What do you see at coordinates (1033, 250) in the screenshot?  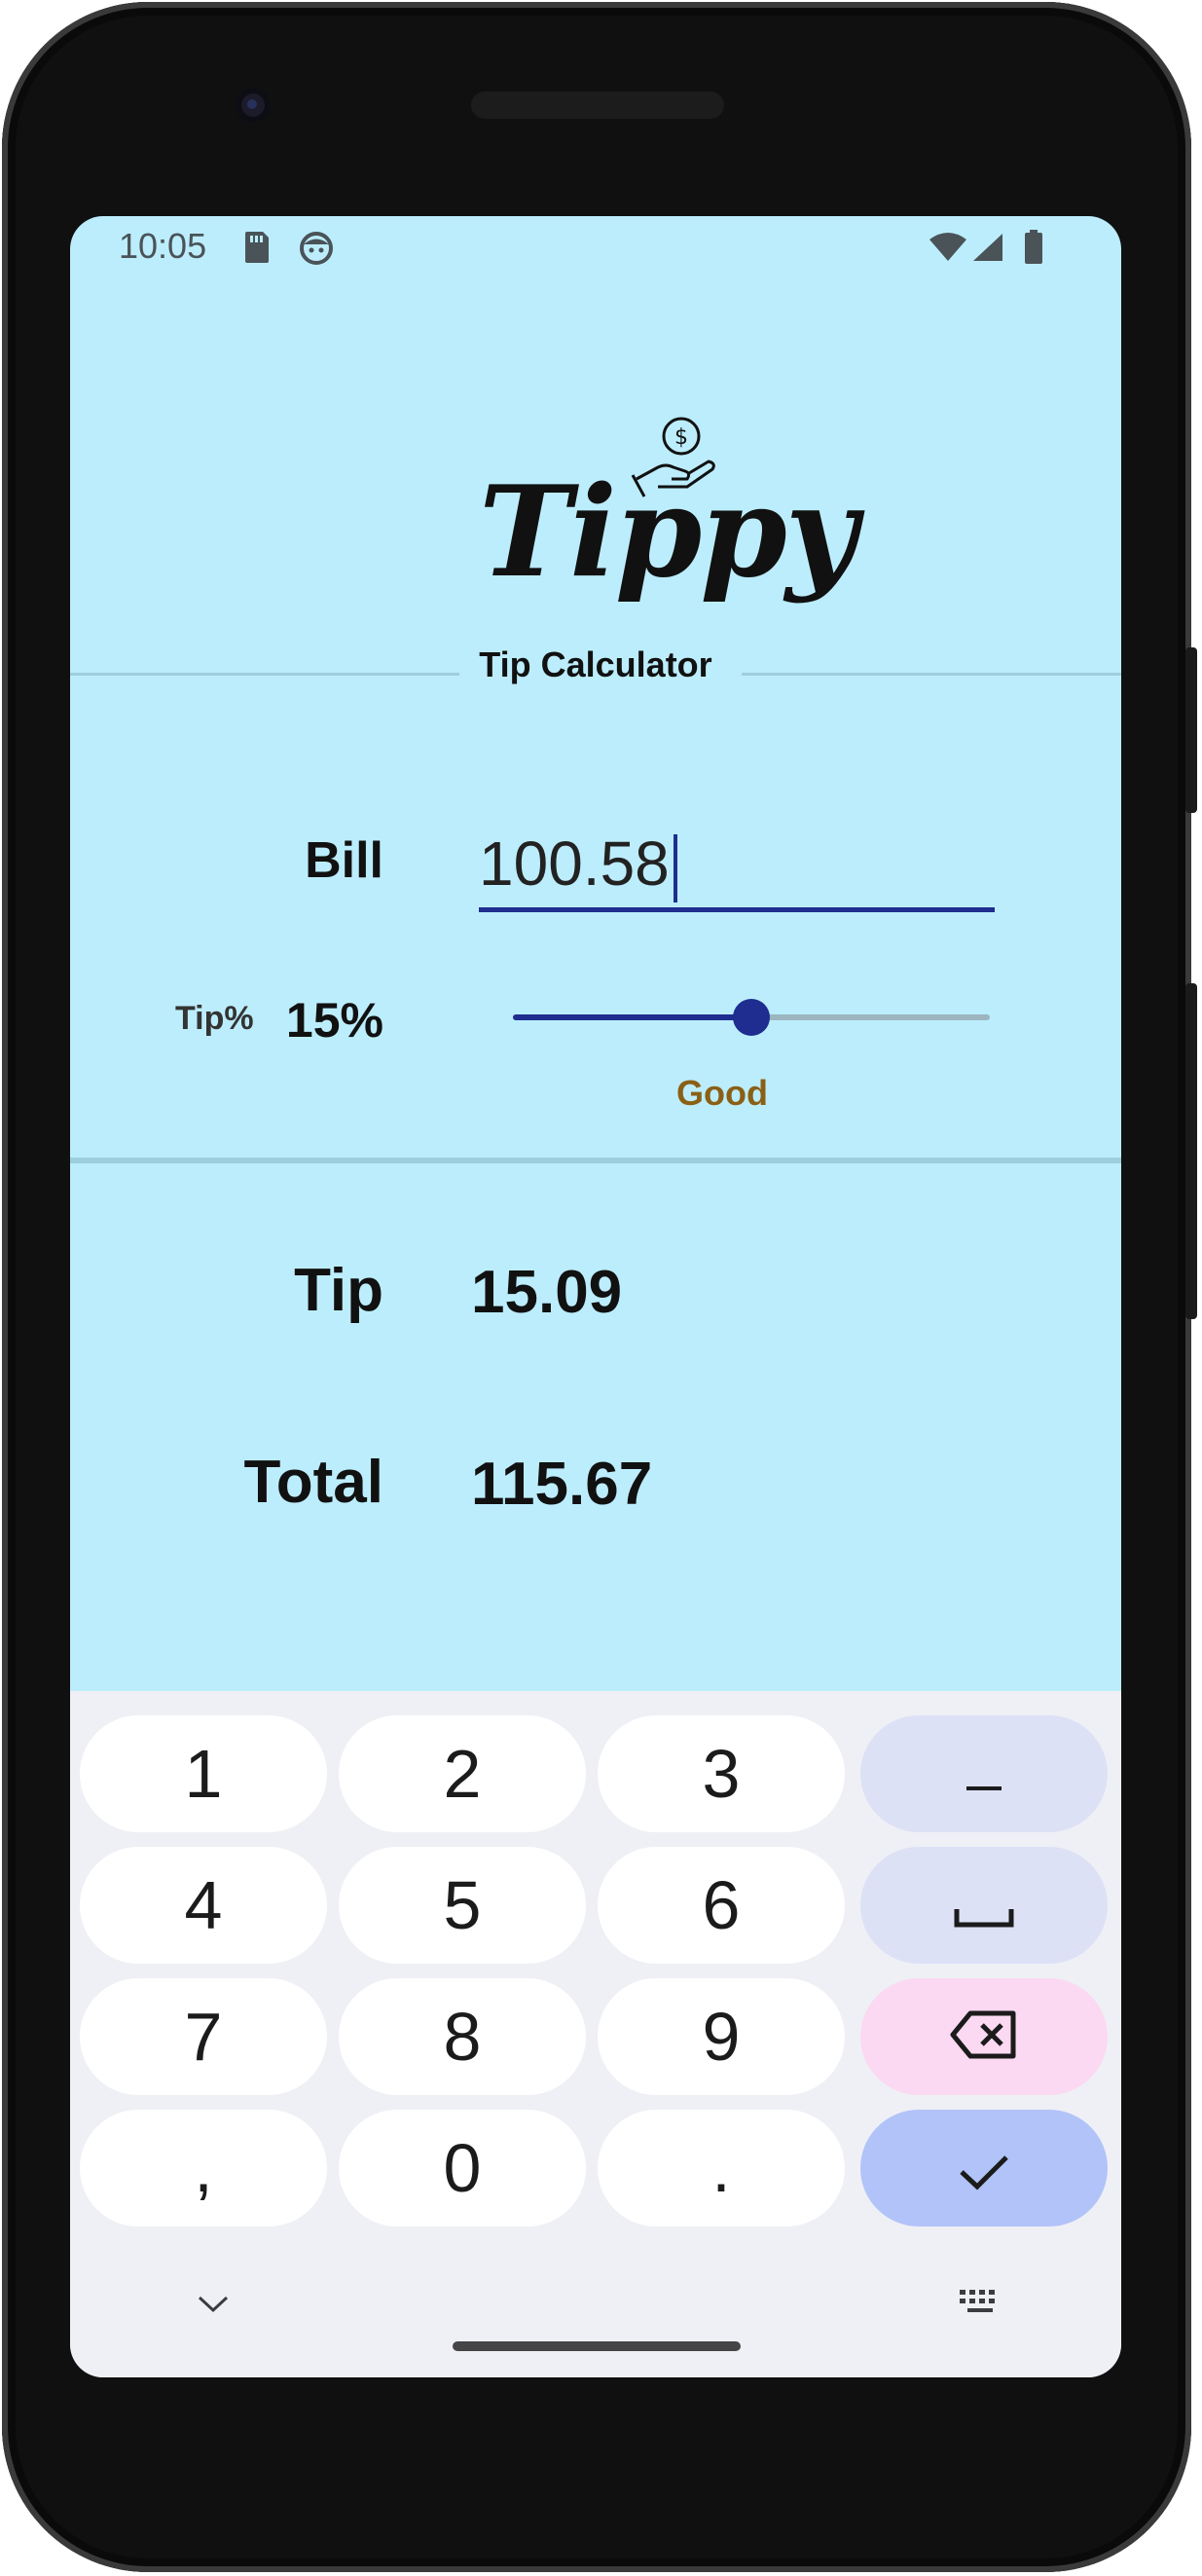 I see `battery-icon` at bounding box center [1033, 250].